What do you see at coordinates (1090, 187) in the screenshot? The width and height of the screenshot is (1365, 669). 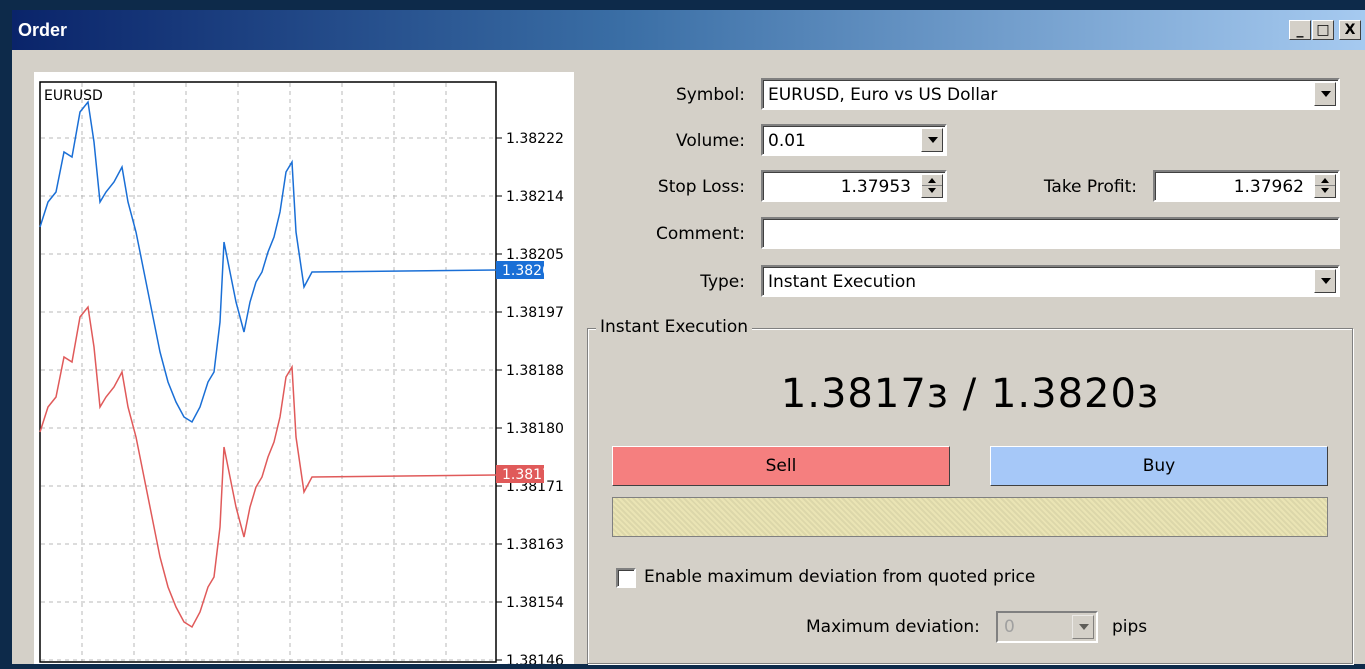 I see `takeprofit-label: Take Profit:` at bounding box center [1090, 187].